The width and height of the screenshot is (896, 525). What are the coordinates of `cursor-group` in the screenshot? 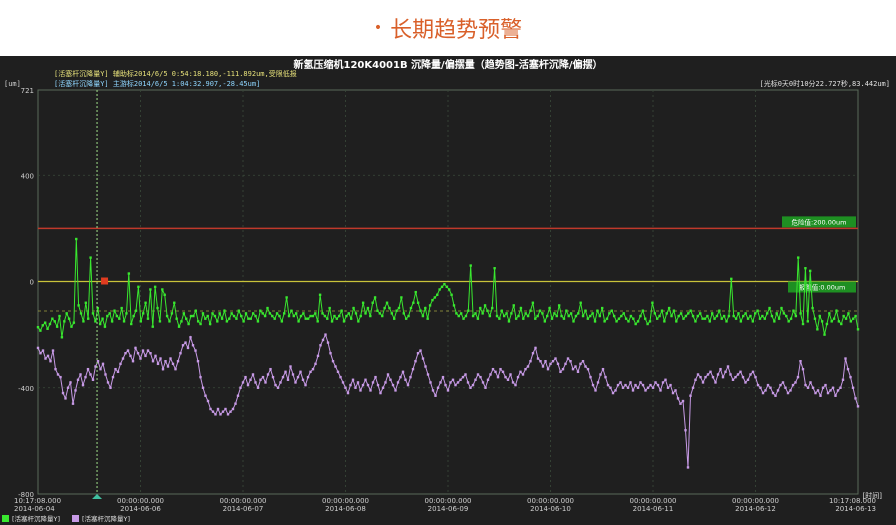 It's located at (100, 294).